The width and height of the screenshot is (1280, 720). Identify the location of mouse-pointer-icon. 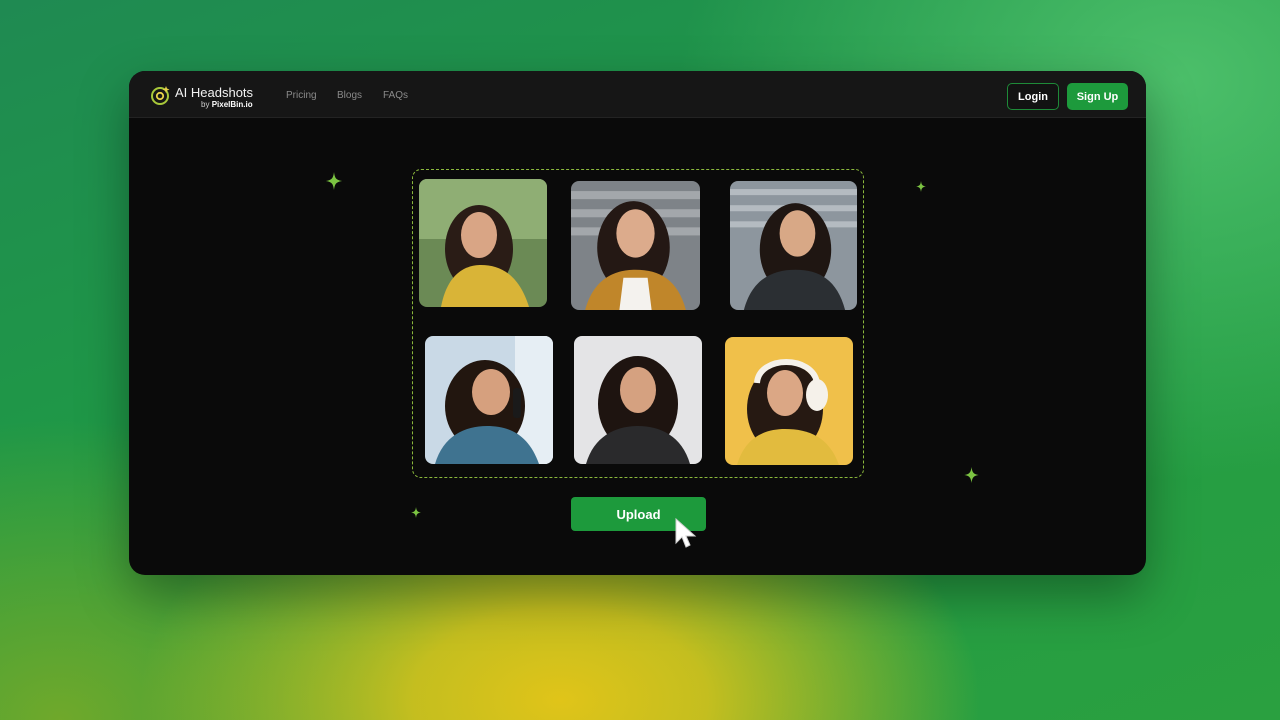
(686, 532).